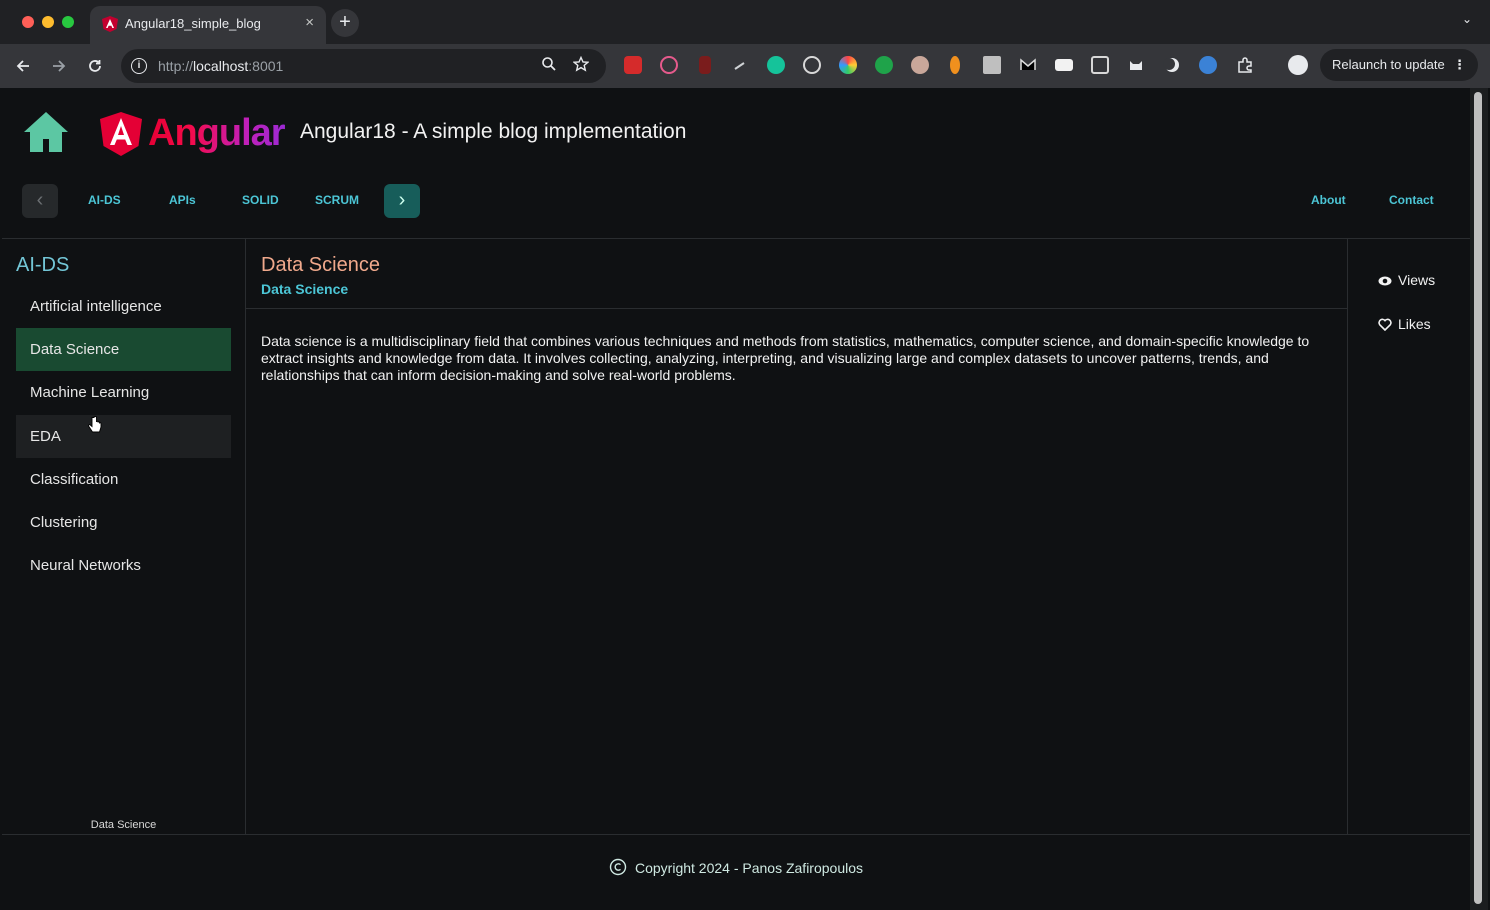 The height and width of the screenshot is (910, 1490). What do you see at coordinates (59, 66) in the screenshot?
I see `forward-arrow-icon` at bounding box center [59, 66].